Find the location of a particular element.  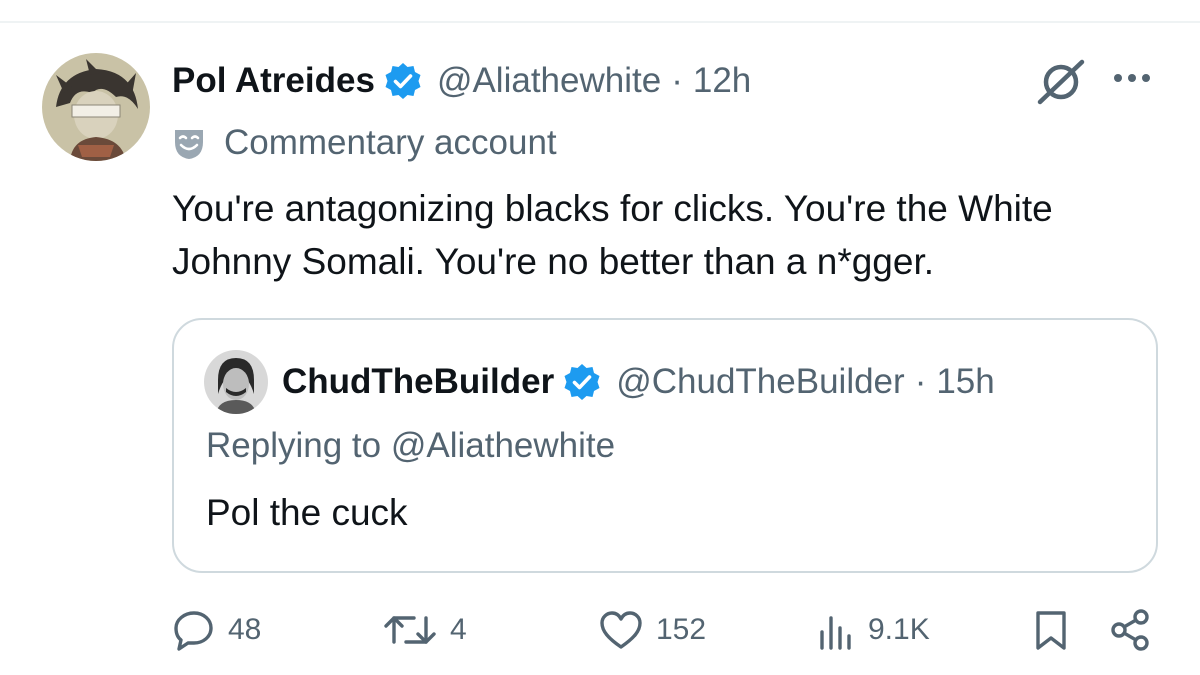

action-bar: 48 4 152 9.1K is located at coordinates (600, 630).